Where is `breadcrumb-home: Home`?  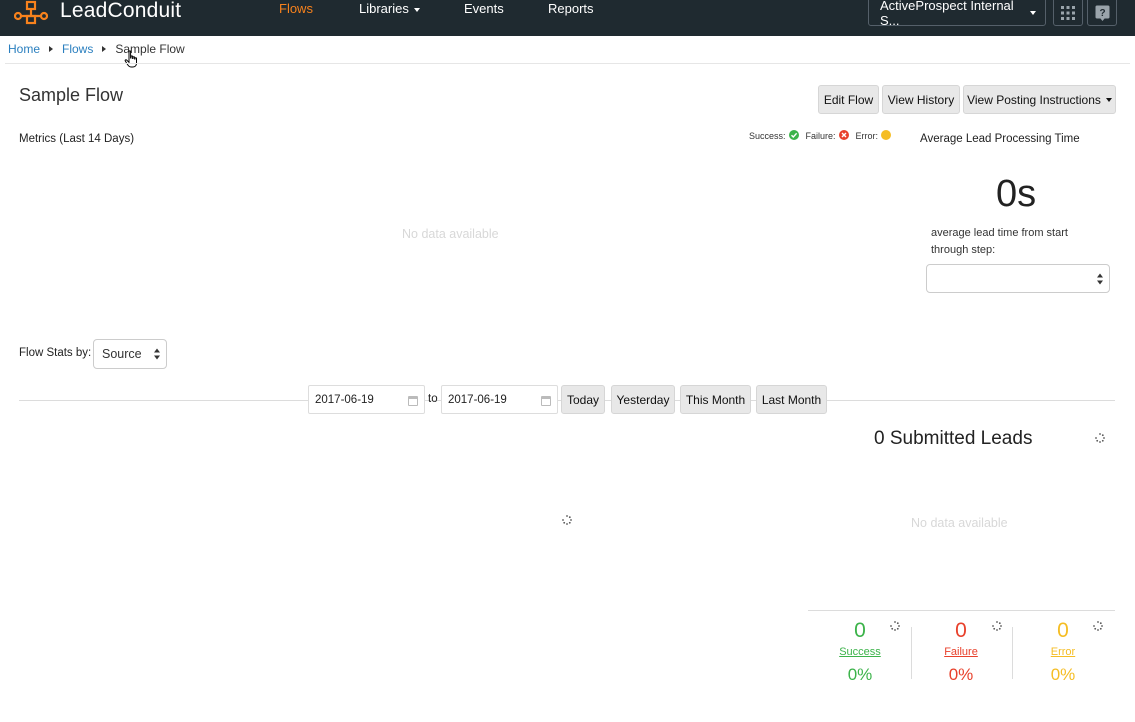 breadcrumb-home: Home is located at coordinates (24, 49).